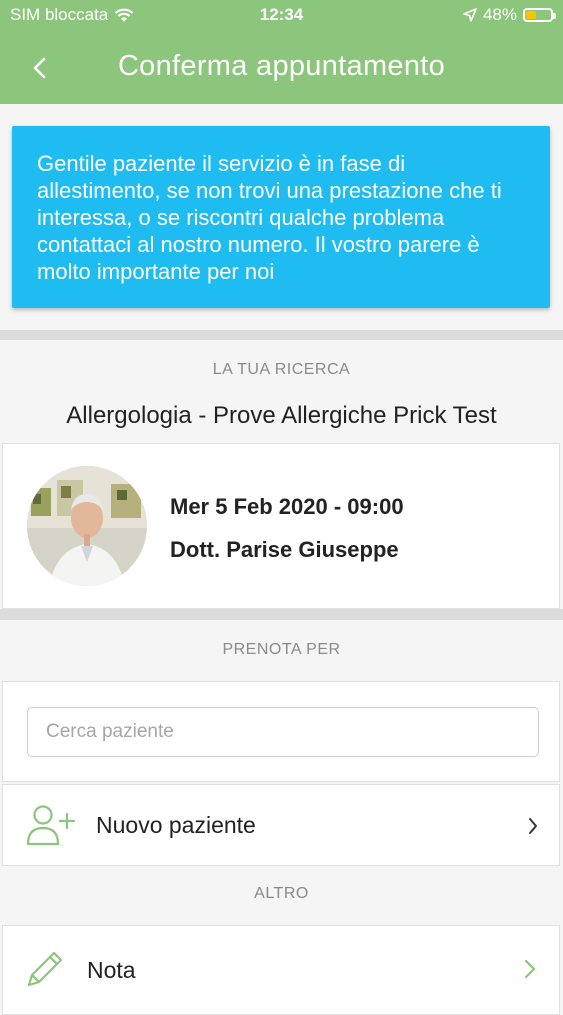 Image resolution: width=563 pixels, height=1015 pixels. I want to click on patient-search-input, so click(283, 732).